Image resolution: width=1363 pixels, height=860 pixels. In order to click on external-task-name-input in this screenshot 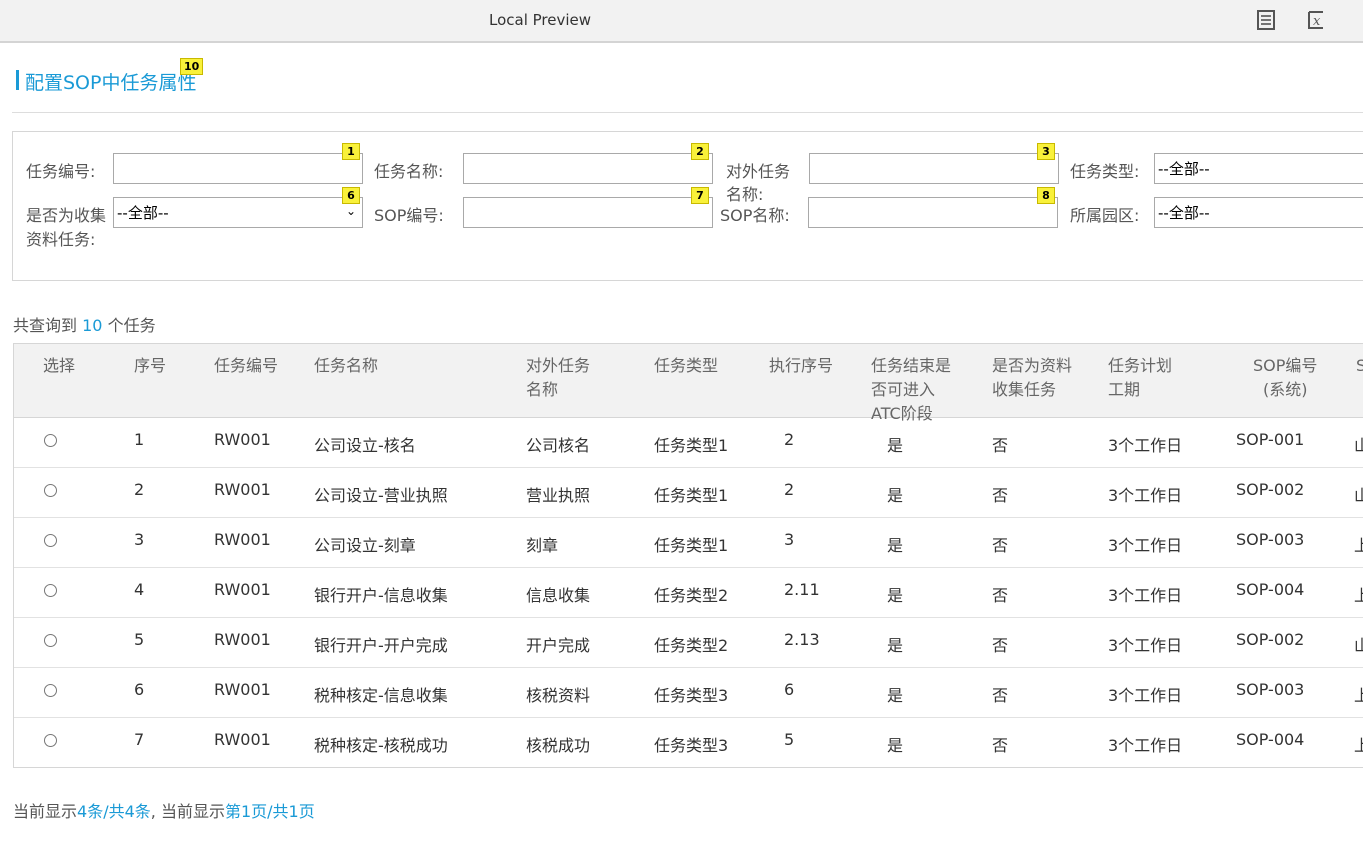, I will do `click(934, 168)`.